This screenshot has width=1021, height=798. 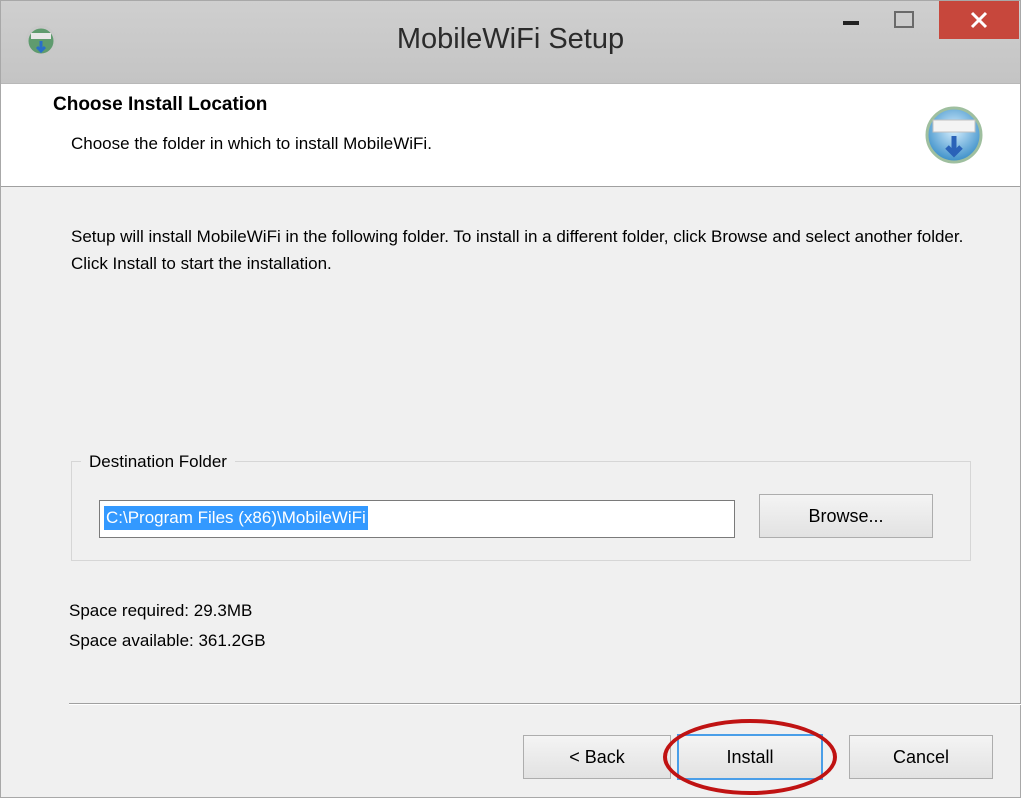 What do you see at coordinates (921, 757) in the screenshot?
I see `cancel-button: Cancel` at bounding box center [921, 757].